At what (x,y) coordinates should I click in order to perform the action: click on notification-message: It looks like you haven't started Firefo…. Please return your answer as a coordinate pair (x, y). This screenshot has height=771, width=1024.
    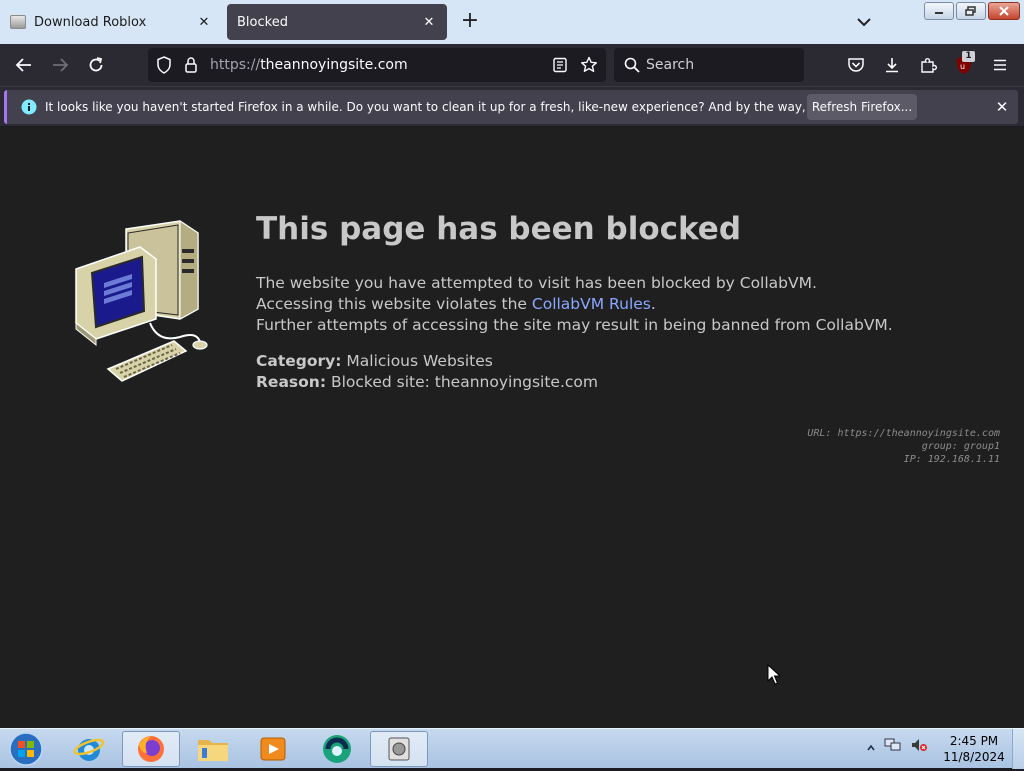
    Looking at the image, I should click on (473, 107).